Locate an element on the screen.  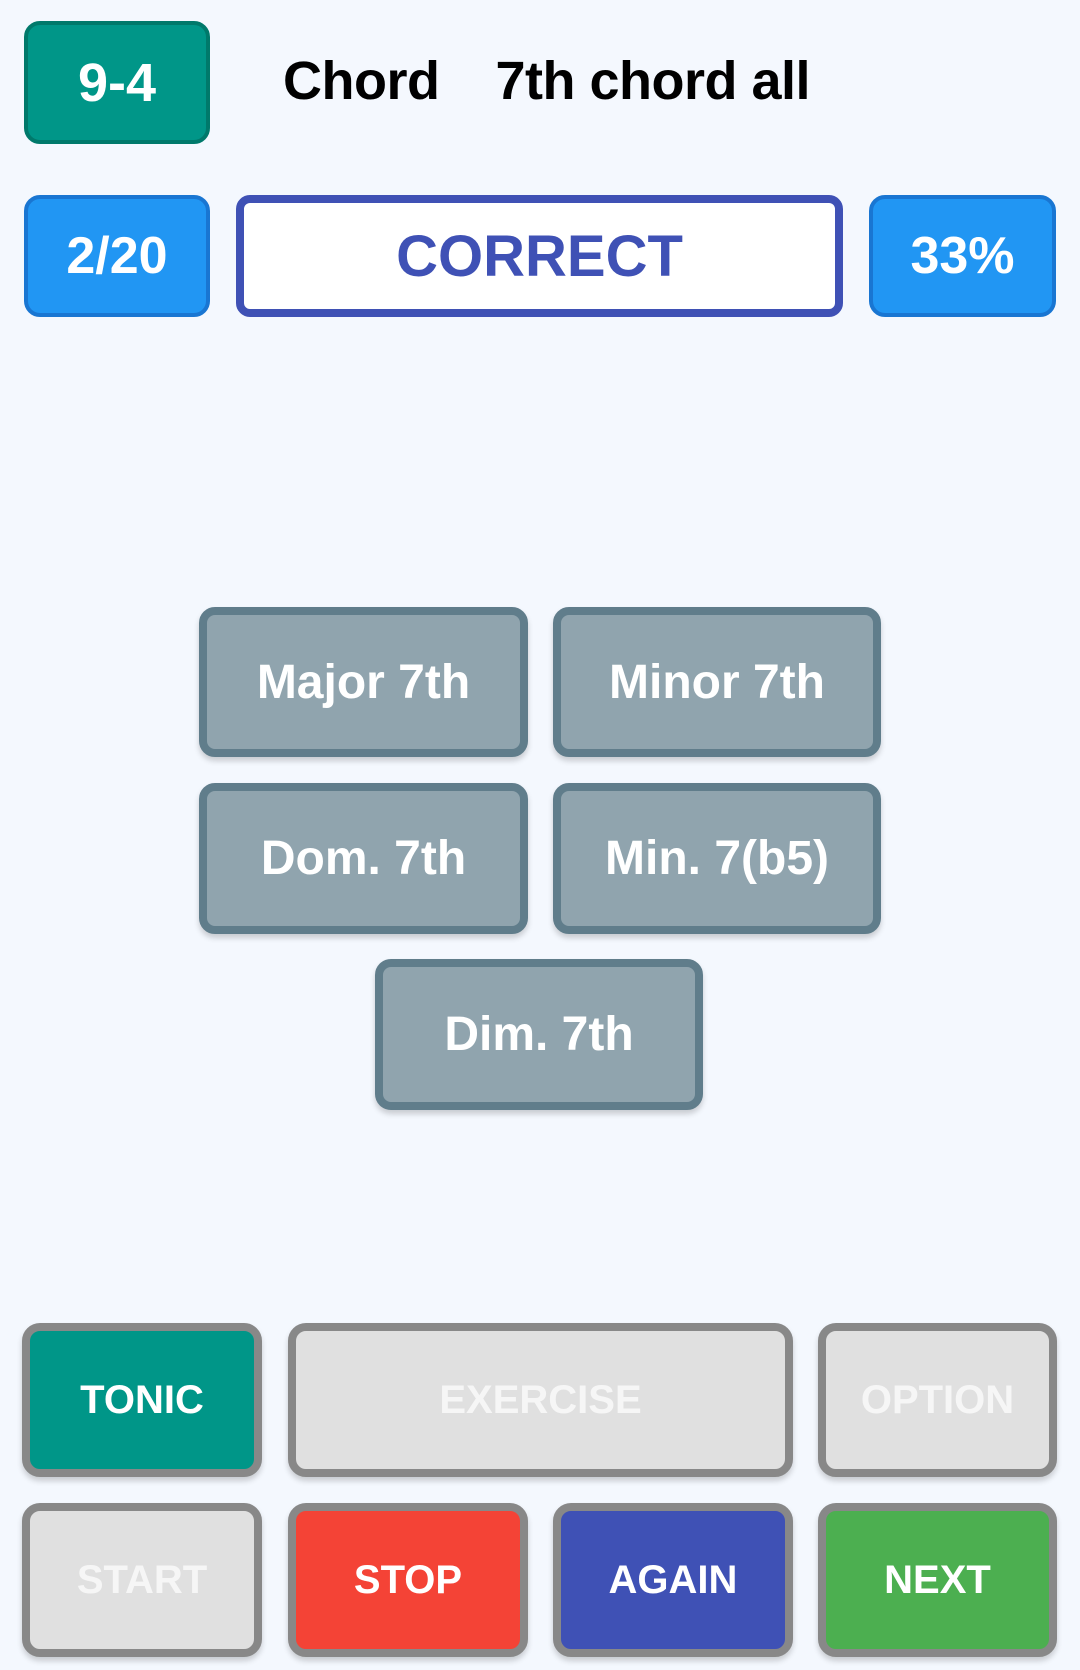
exercise-button: EXERCISE is located at coordinates (540, 1400).